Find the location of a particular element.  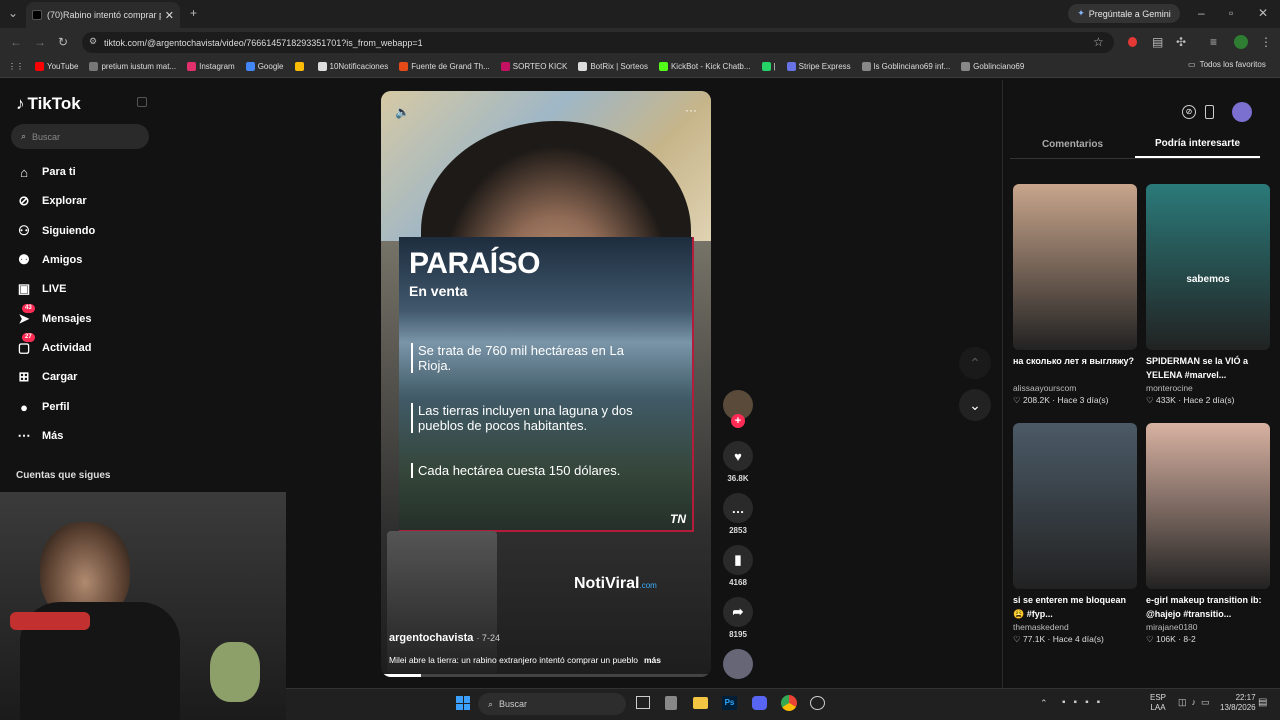

save-button: ▮ 4168 is located at coordinates (738, 566).